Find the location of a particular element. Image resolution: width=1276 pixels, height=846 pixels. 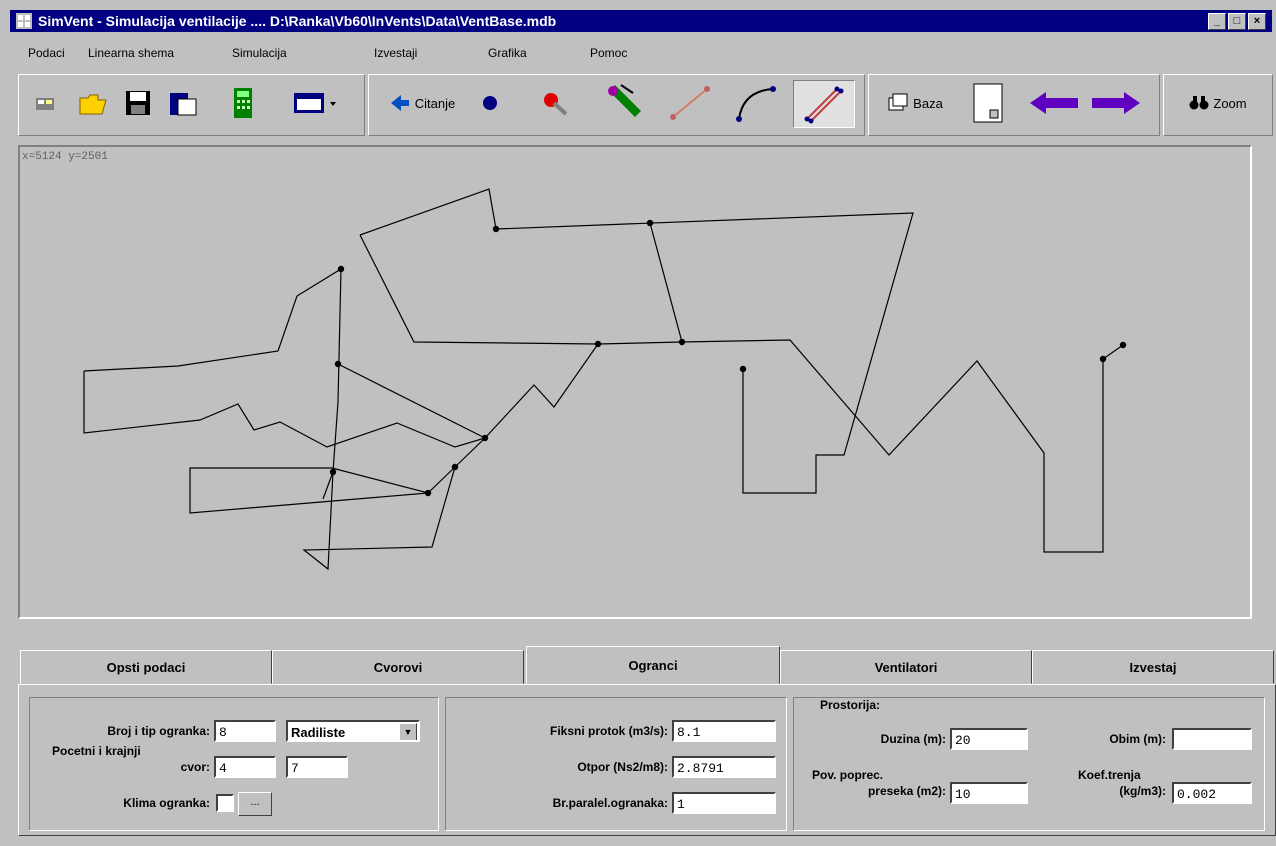

otpor-field: 2.8791 is located at coordinates (724, 767).